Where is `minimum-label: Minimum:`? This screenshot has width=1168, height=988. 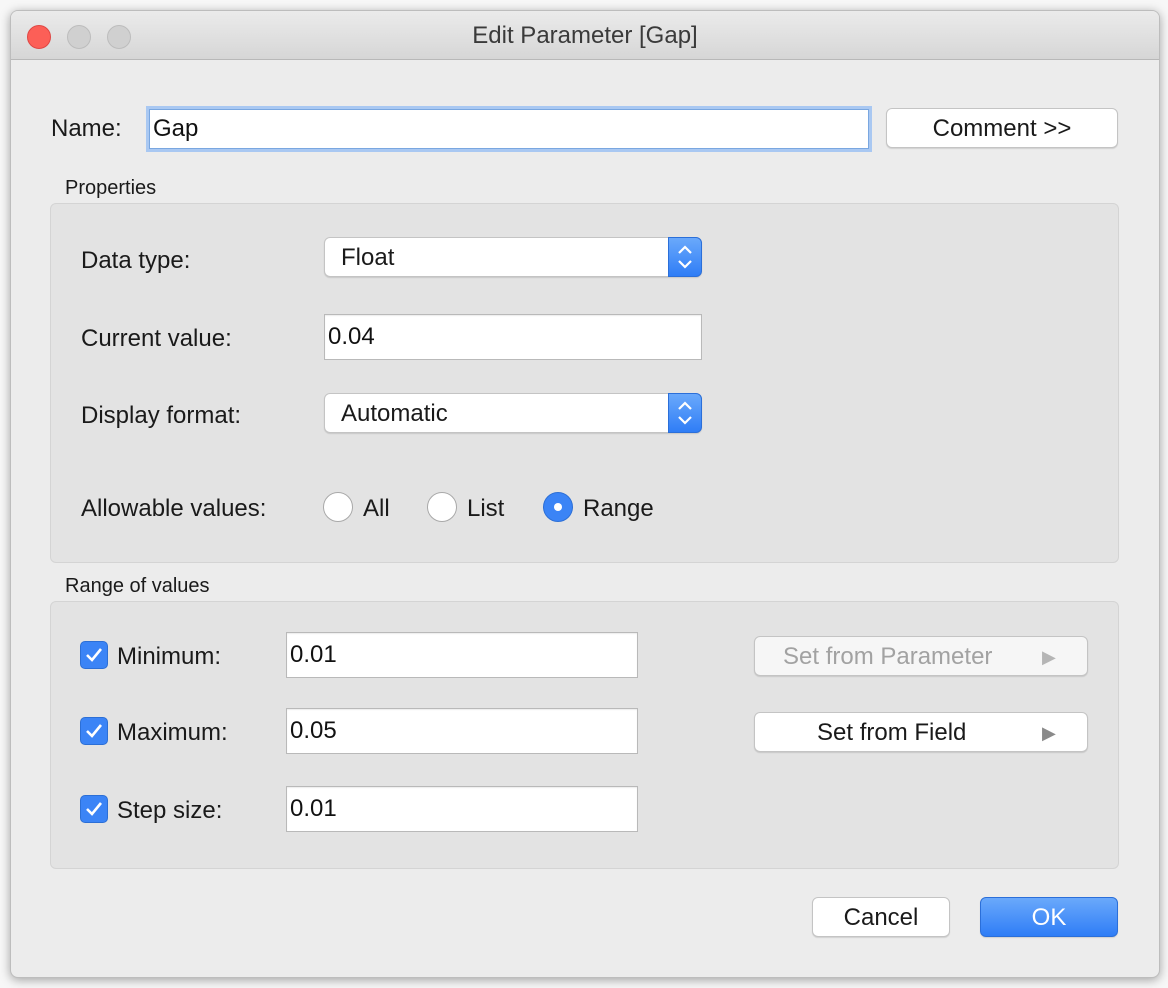
minimum-label: Minimum: is located at coordinates (169, 656).